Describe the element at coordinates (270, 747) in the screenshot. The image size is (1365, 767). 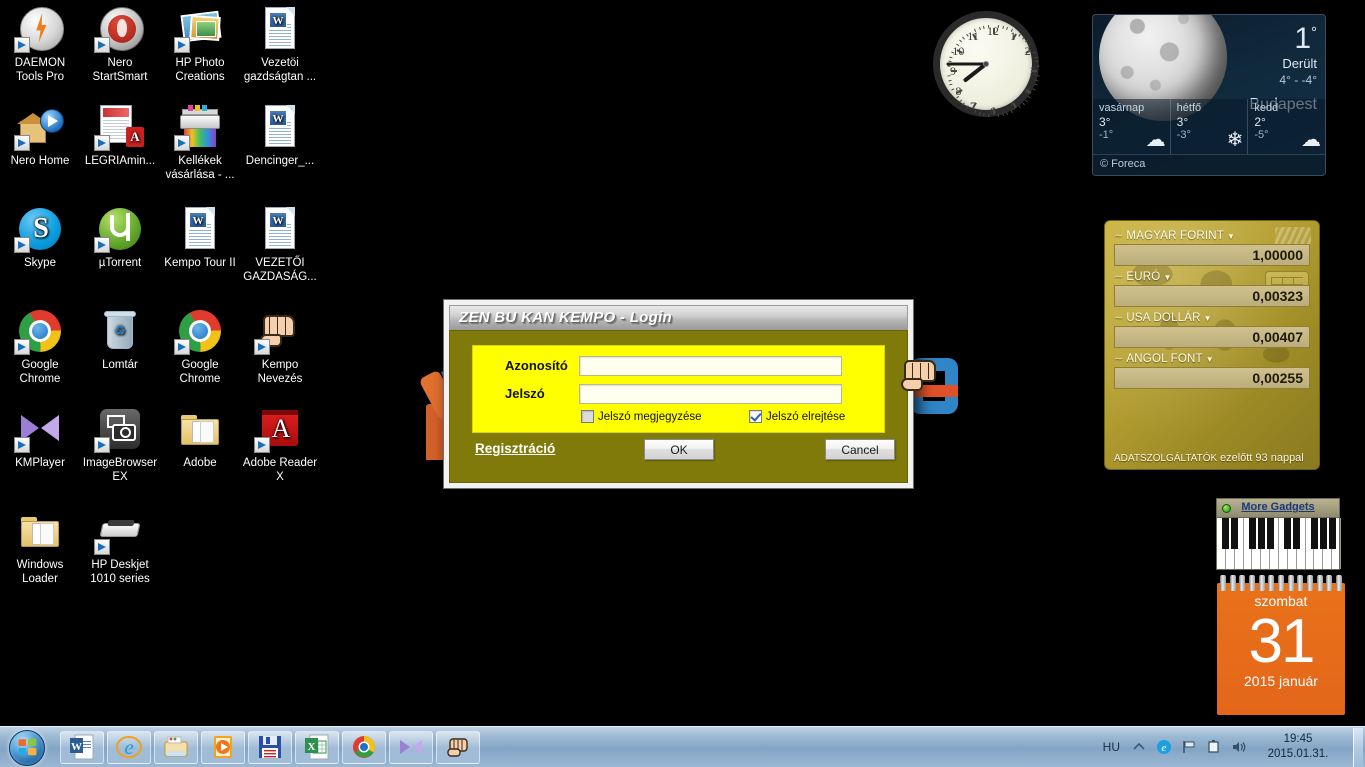
I see `taskbar-save-app` at that location.